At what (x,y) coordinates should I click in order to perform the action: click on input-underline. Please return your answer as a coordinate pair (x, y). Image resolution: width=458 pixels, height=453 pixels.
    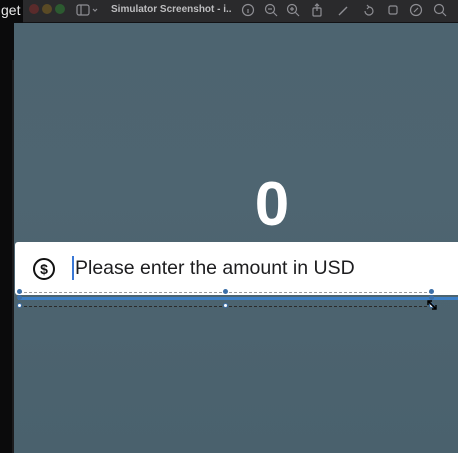
    Looking at the image, I should click on (238, 298).